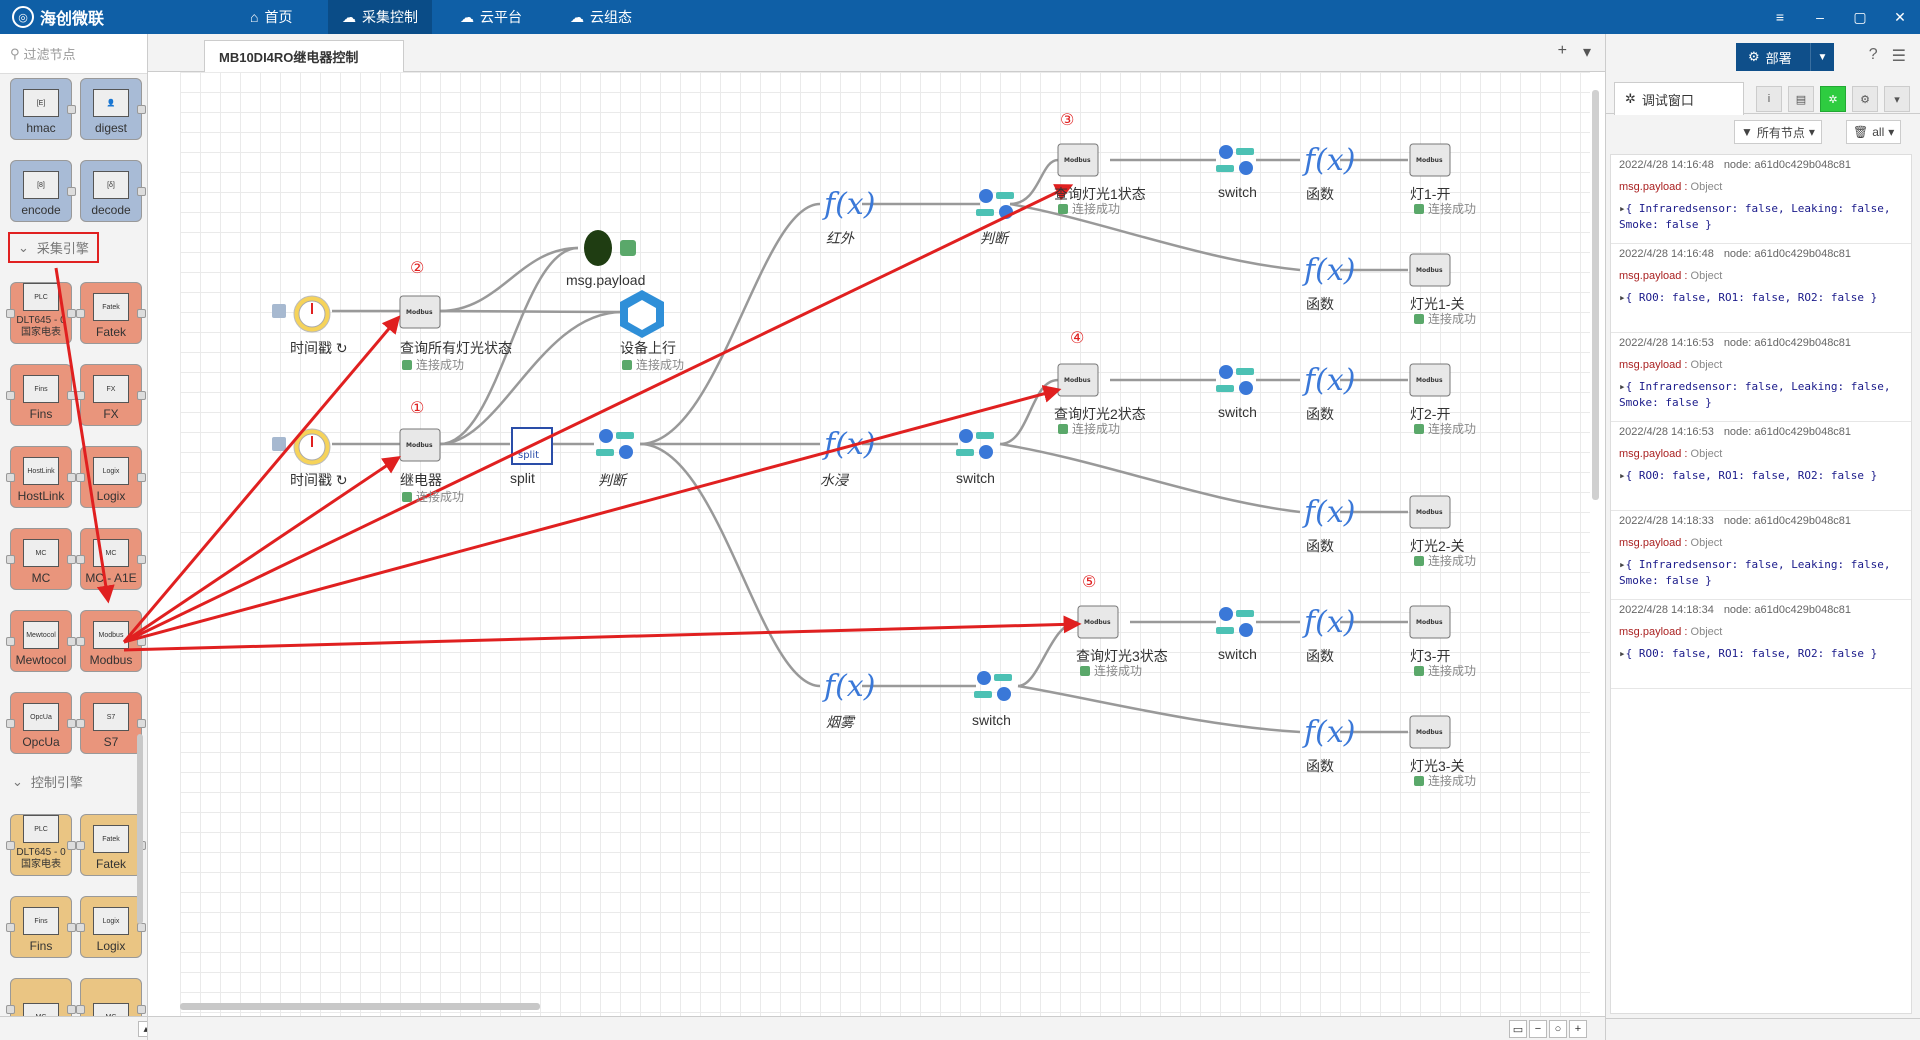 This screenshot has height=1040, width=1920. What do you see at coordinates (113, 191) in the screenshot?
I see `palette-node-decode: [δ] decode` at bounding box center [113, 191].